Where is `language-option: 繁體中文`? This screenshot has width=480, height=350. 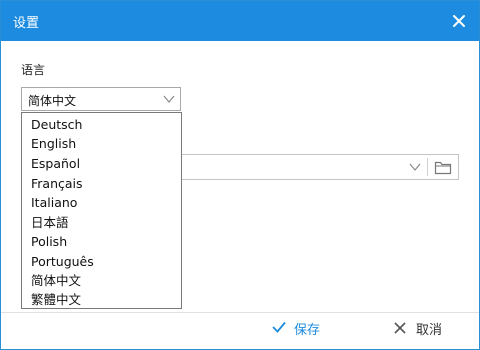 language-option: 繁體中文 is located at coordinates (101, 299).